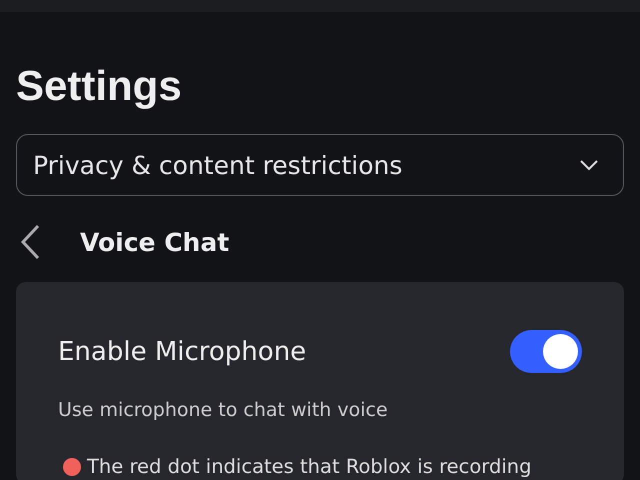 The image size is (640, 480). I want to click on back-icon, so click(30, 242).